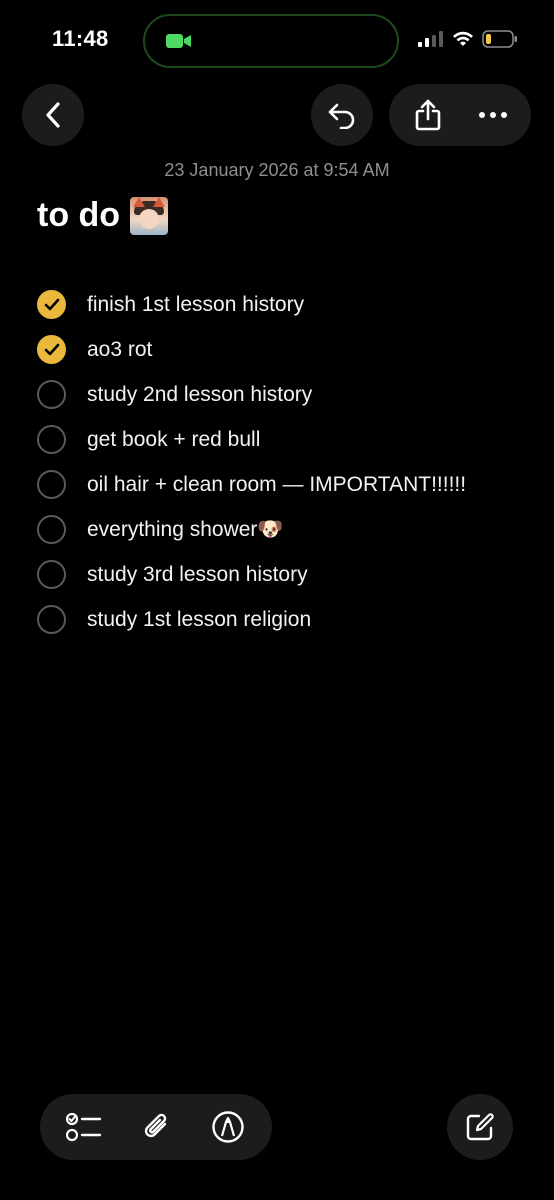  What do you see at coordinates (430, 39) in the screenshot?
I see `cellular-signal-icon` at bounding box center [430, 39].